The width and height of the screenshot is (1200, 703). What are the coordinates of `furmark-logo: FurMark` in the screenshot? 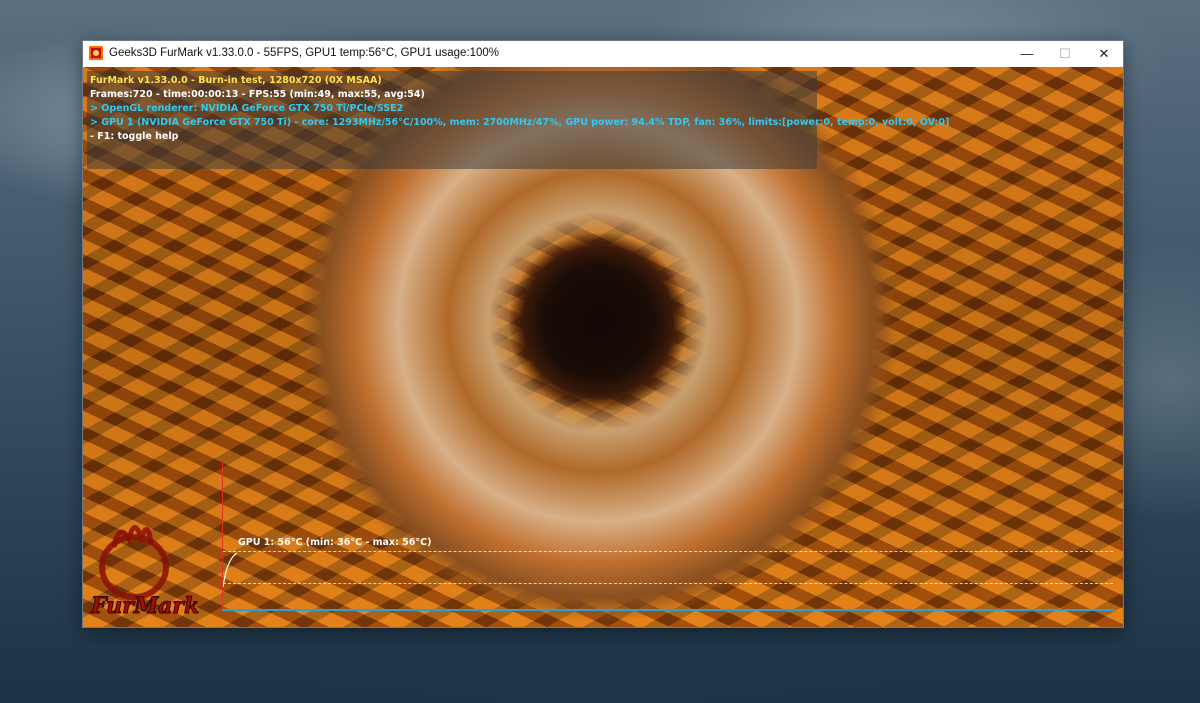 It's located at (145, 571).